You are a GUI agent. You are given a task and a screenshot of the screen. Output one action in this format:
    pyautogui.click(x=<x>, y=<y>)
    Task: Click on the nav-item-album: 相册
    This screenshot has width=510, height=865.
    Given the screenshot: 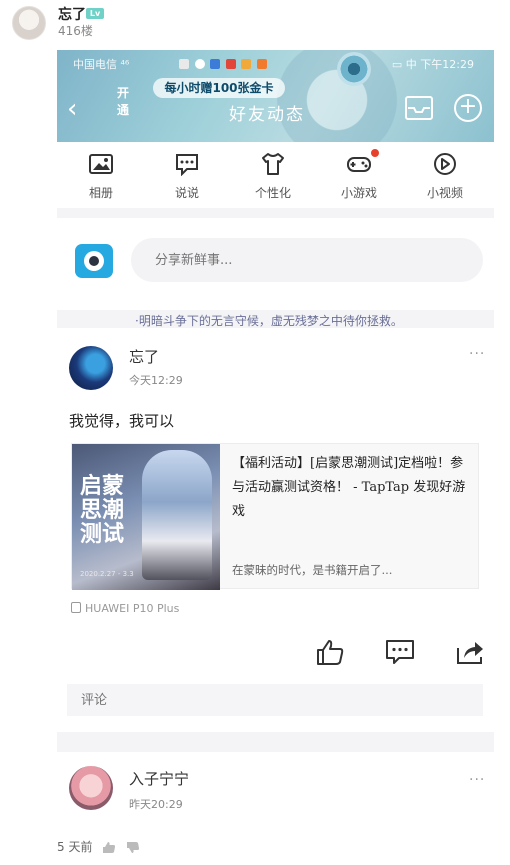 What is the action you would take?
    pyautogui.click(x=101, y=176)
    